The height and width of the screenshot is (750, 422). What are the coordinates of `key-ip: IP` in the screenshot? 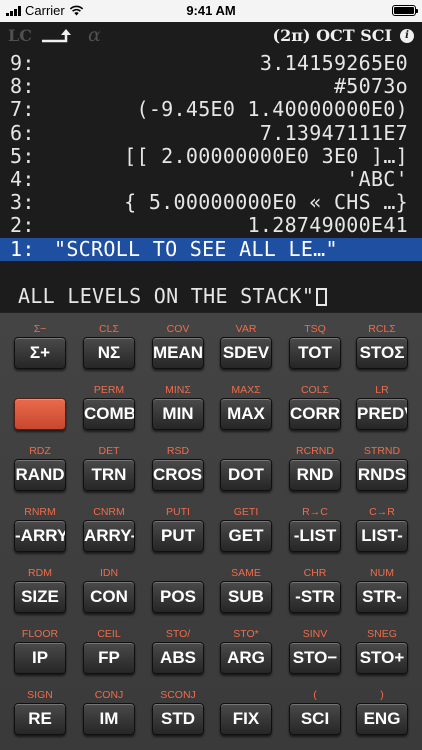 It's located at (40, 658).